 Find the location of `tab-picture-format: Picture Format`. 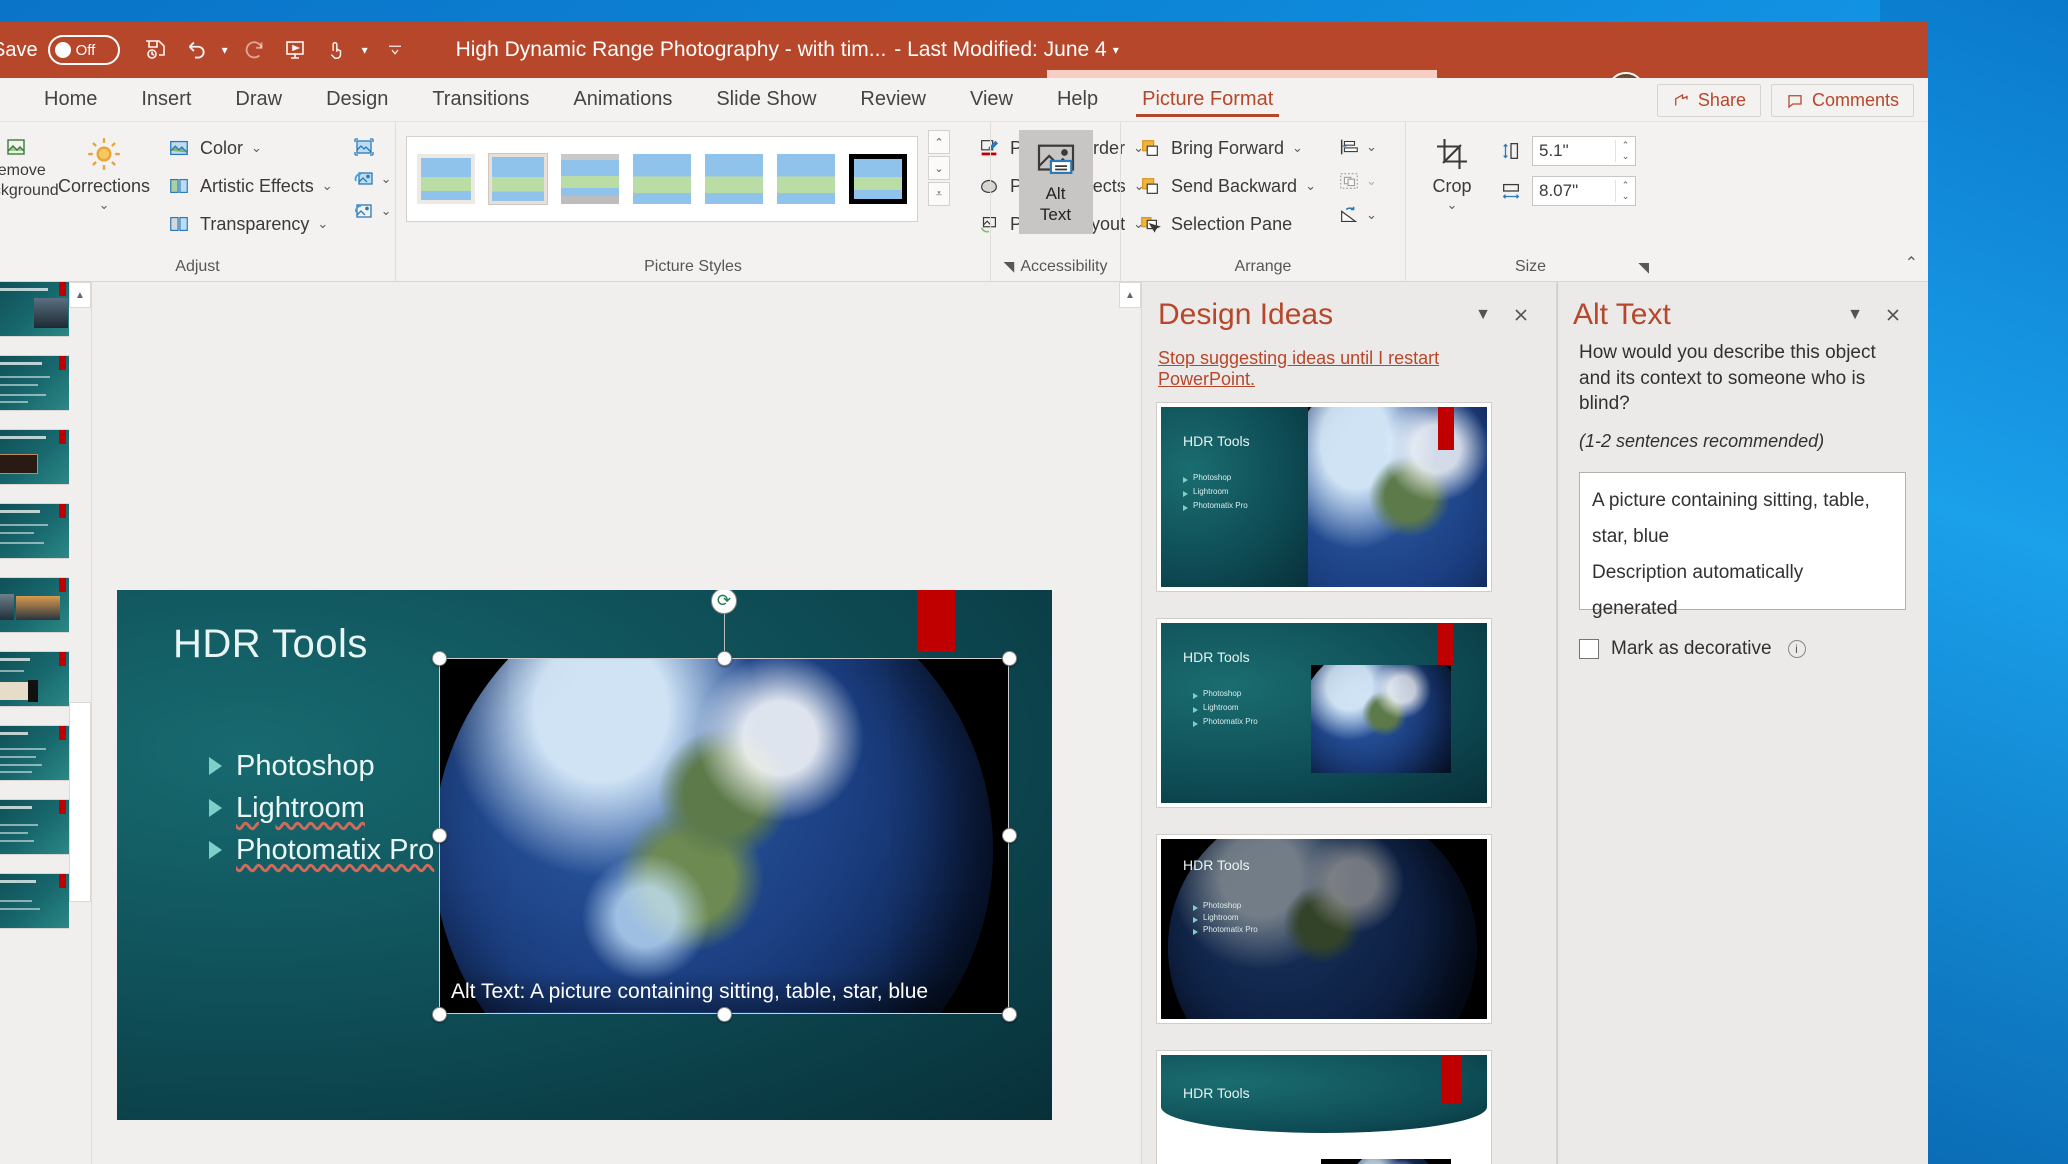

tab-picture-format: Picture Format is located at coordinates (1207, 102).